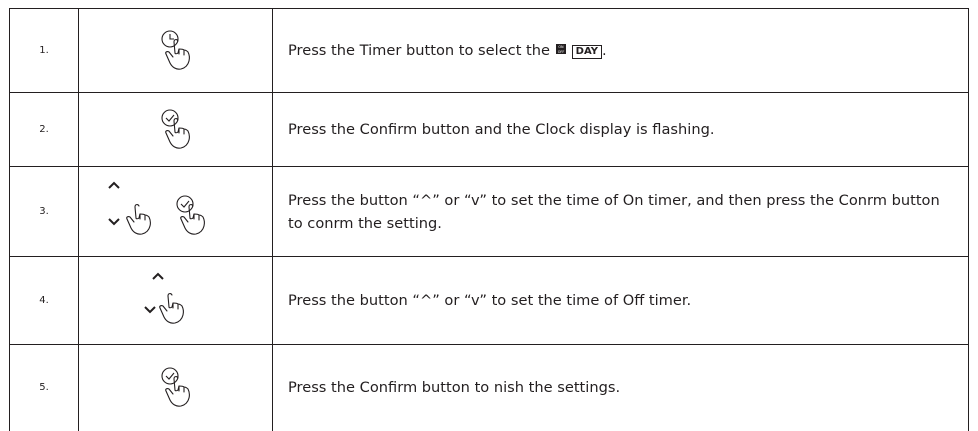 The image size is (978, 431). What do you see at coordinates (44, 300) in the screenshot?
I see `step-number: 4.` at bounding box center [44, 300].